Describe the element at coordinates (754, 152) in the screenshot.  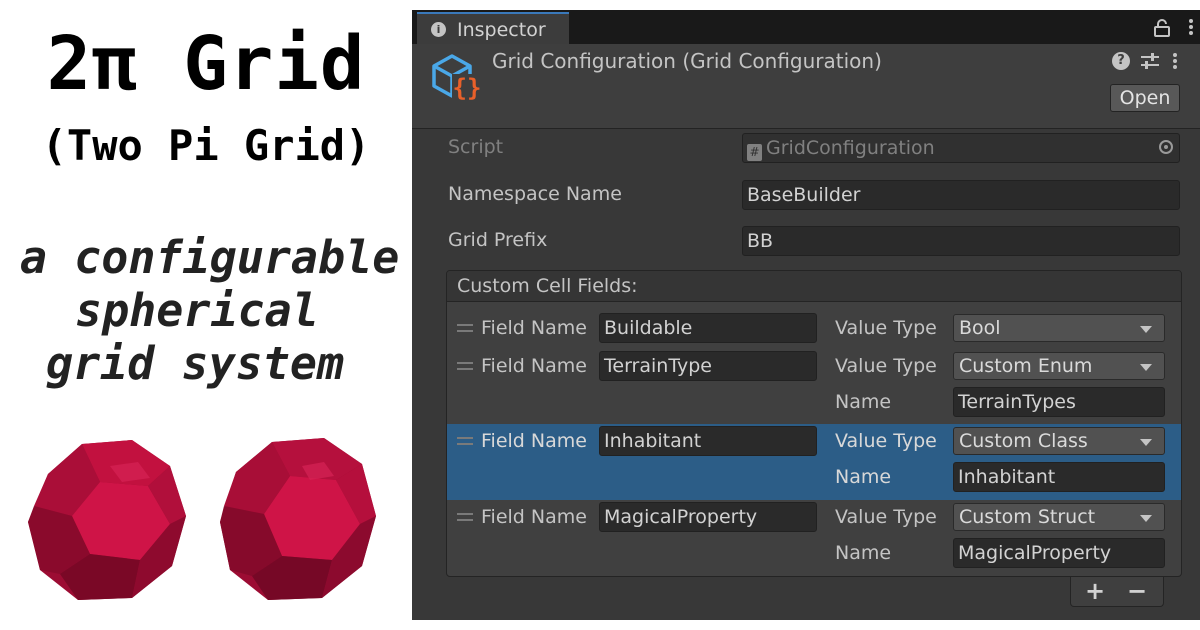
I see `cs-script-icon: #` at that location.